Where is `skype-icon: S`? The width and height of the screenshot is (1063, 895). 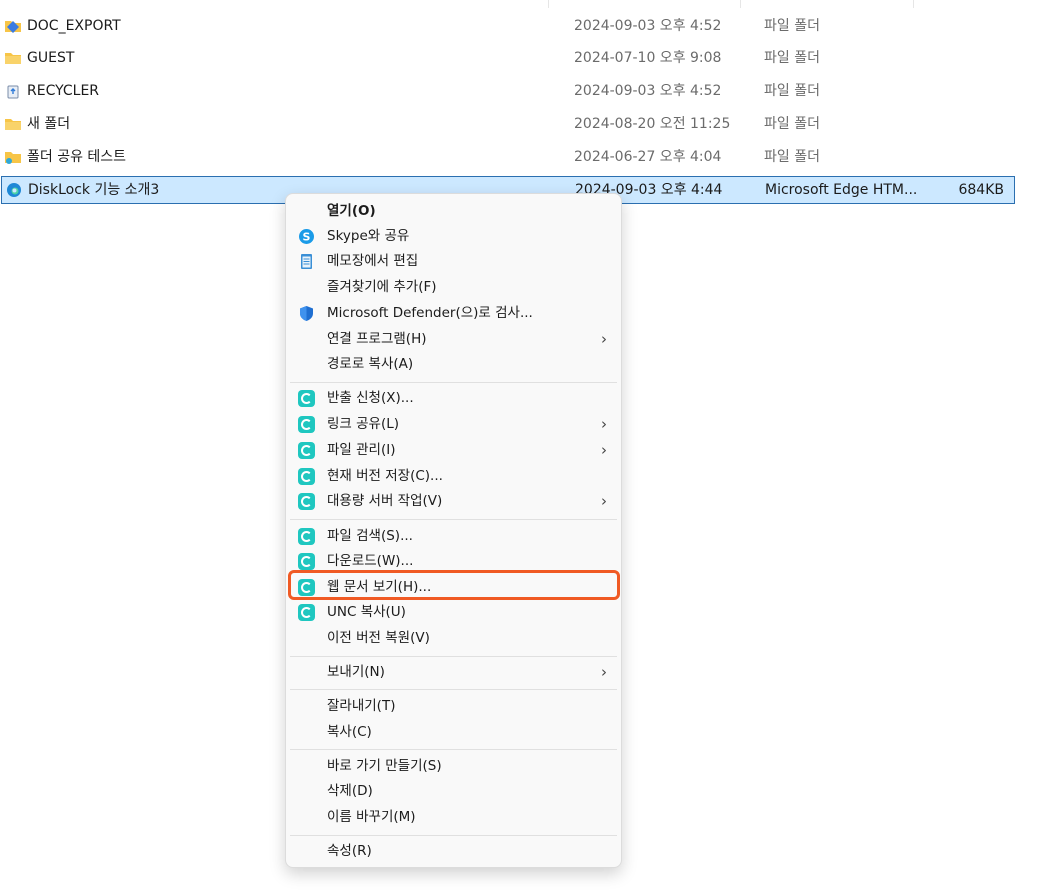 skype-icon: S is located at coordinates (306, 236).